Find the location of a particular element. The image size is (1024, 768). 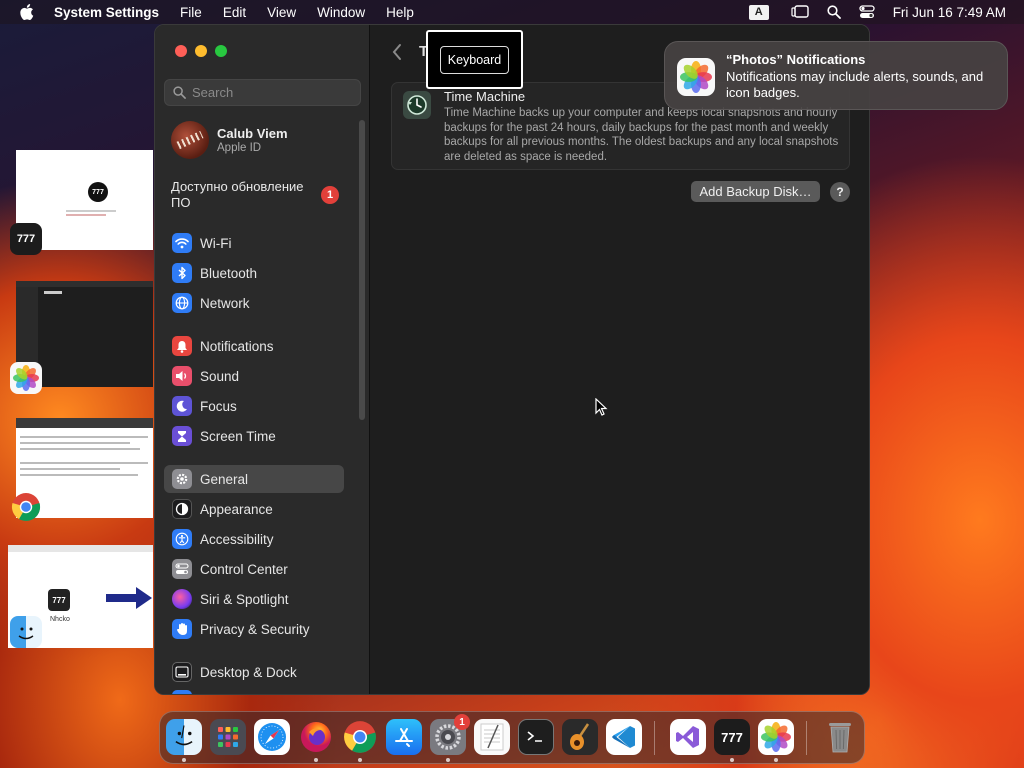

dock-icon is located at coordinates (182, 672).